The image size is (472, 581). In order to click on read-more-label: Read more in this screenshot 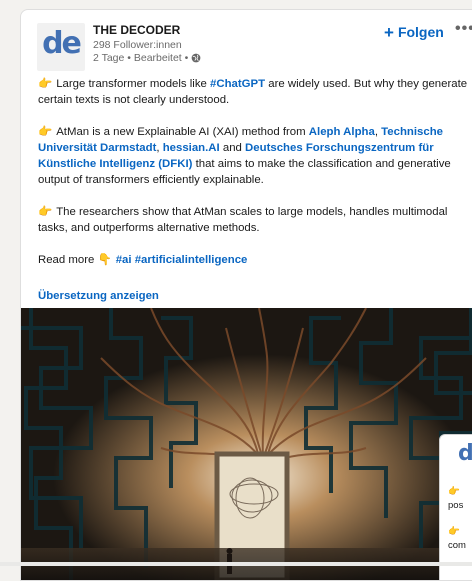, I will do `click(68, 260)`.